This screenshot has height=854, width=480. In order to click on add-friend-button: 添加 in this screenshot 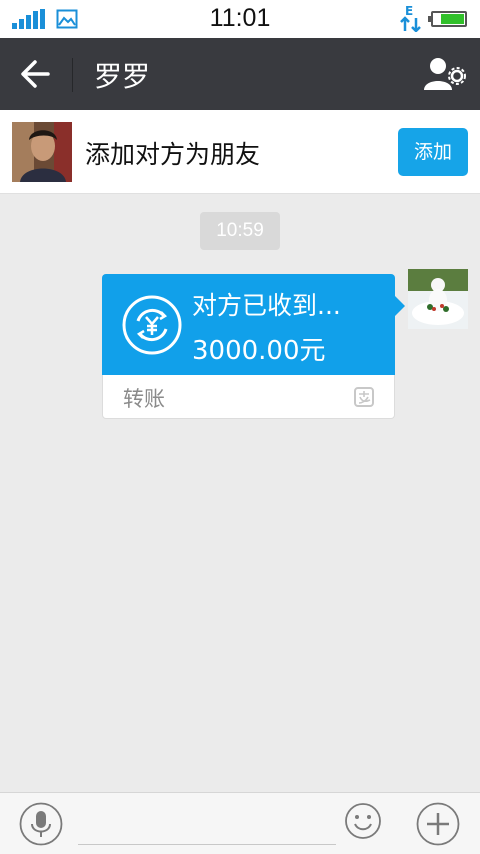, I will do `click(433, 152)`.